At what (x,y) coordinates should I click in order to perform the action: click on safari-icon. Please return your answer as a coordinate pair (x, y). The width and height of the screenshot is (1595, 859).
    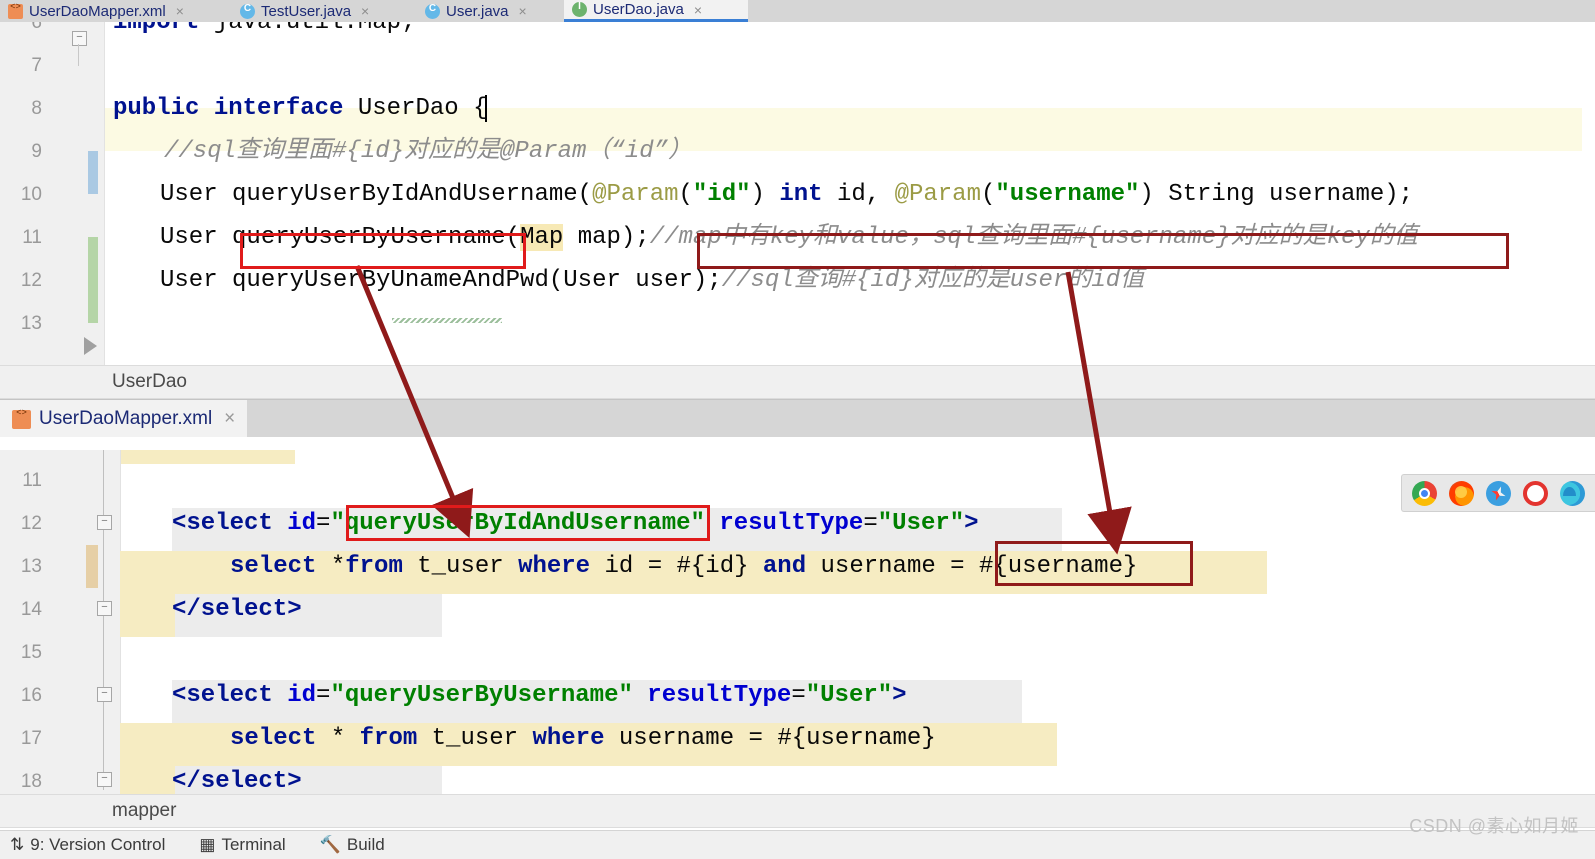
    Looking at the image, I should click on (1498, 493).